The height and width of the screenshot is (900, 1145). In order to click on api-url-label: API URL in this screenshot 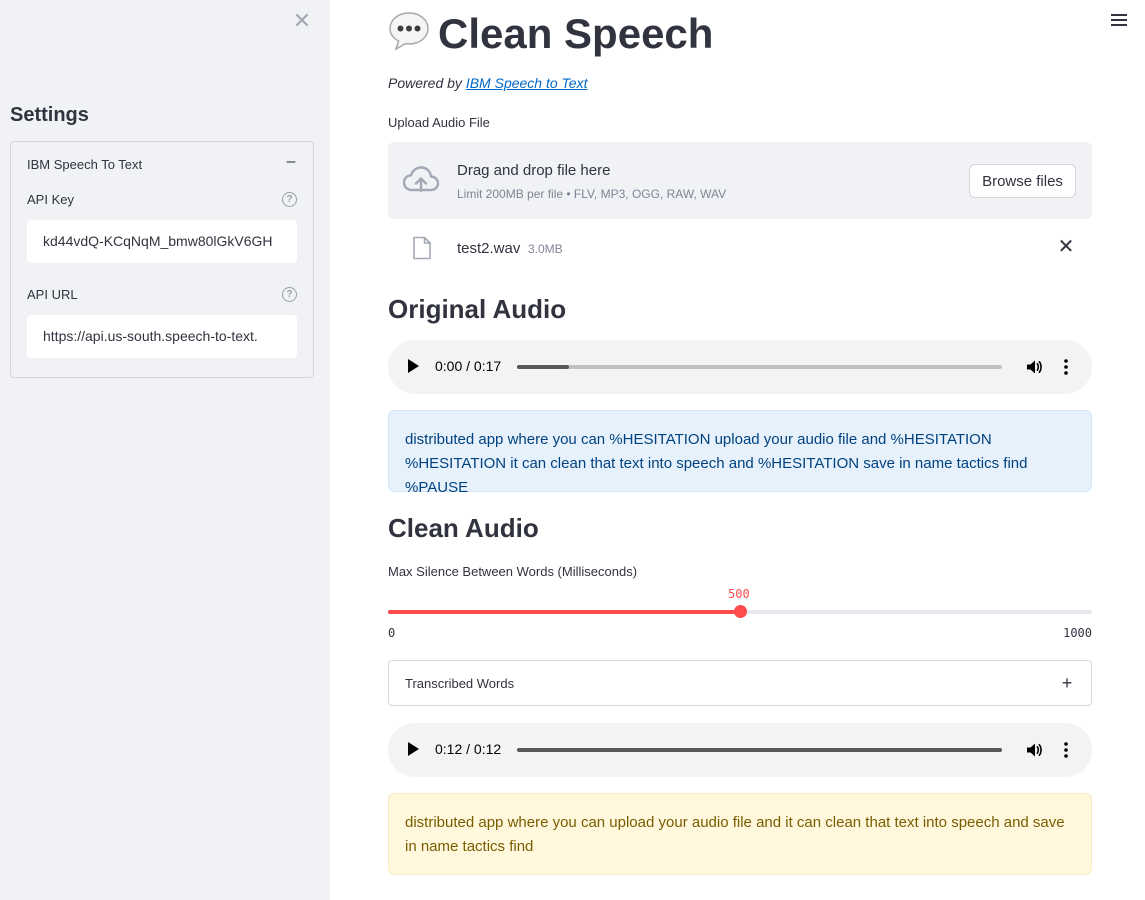, I will do `click(52, 294)`.